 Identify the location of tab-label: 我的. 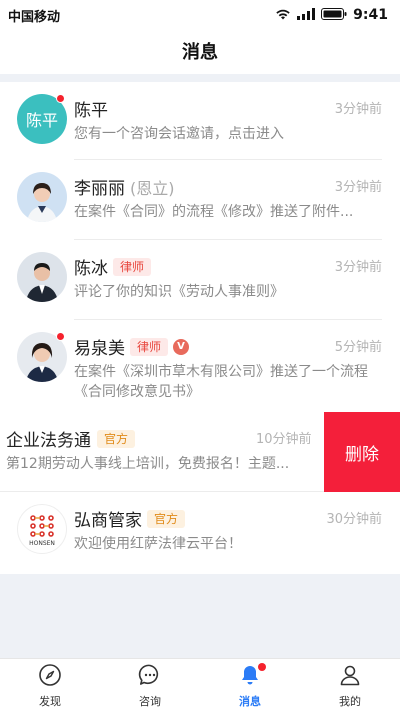
(350, 701).